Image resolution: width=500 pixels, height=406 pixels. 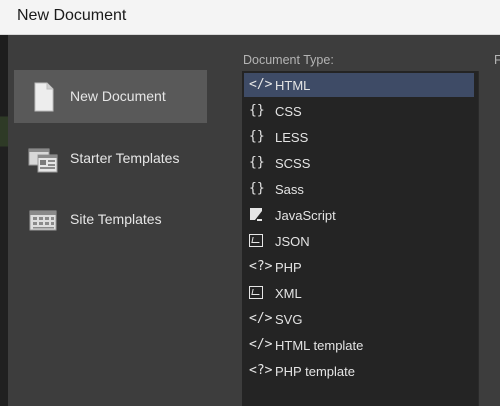 I want to click on document-type-html-template: </> HTML template, so click(x=359, y=345).